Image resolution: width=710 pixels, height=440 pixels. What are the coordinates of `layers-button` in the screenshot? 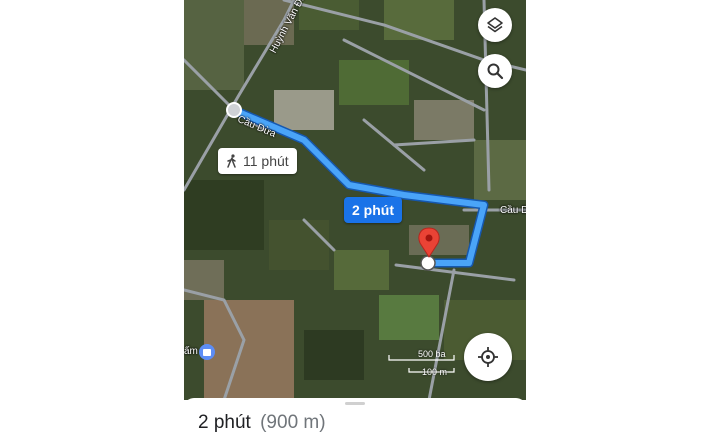 It's located at (495, 25).